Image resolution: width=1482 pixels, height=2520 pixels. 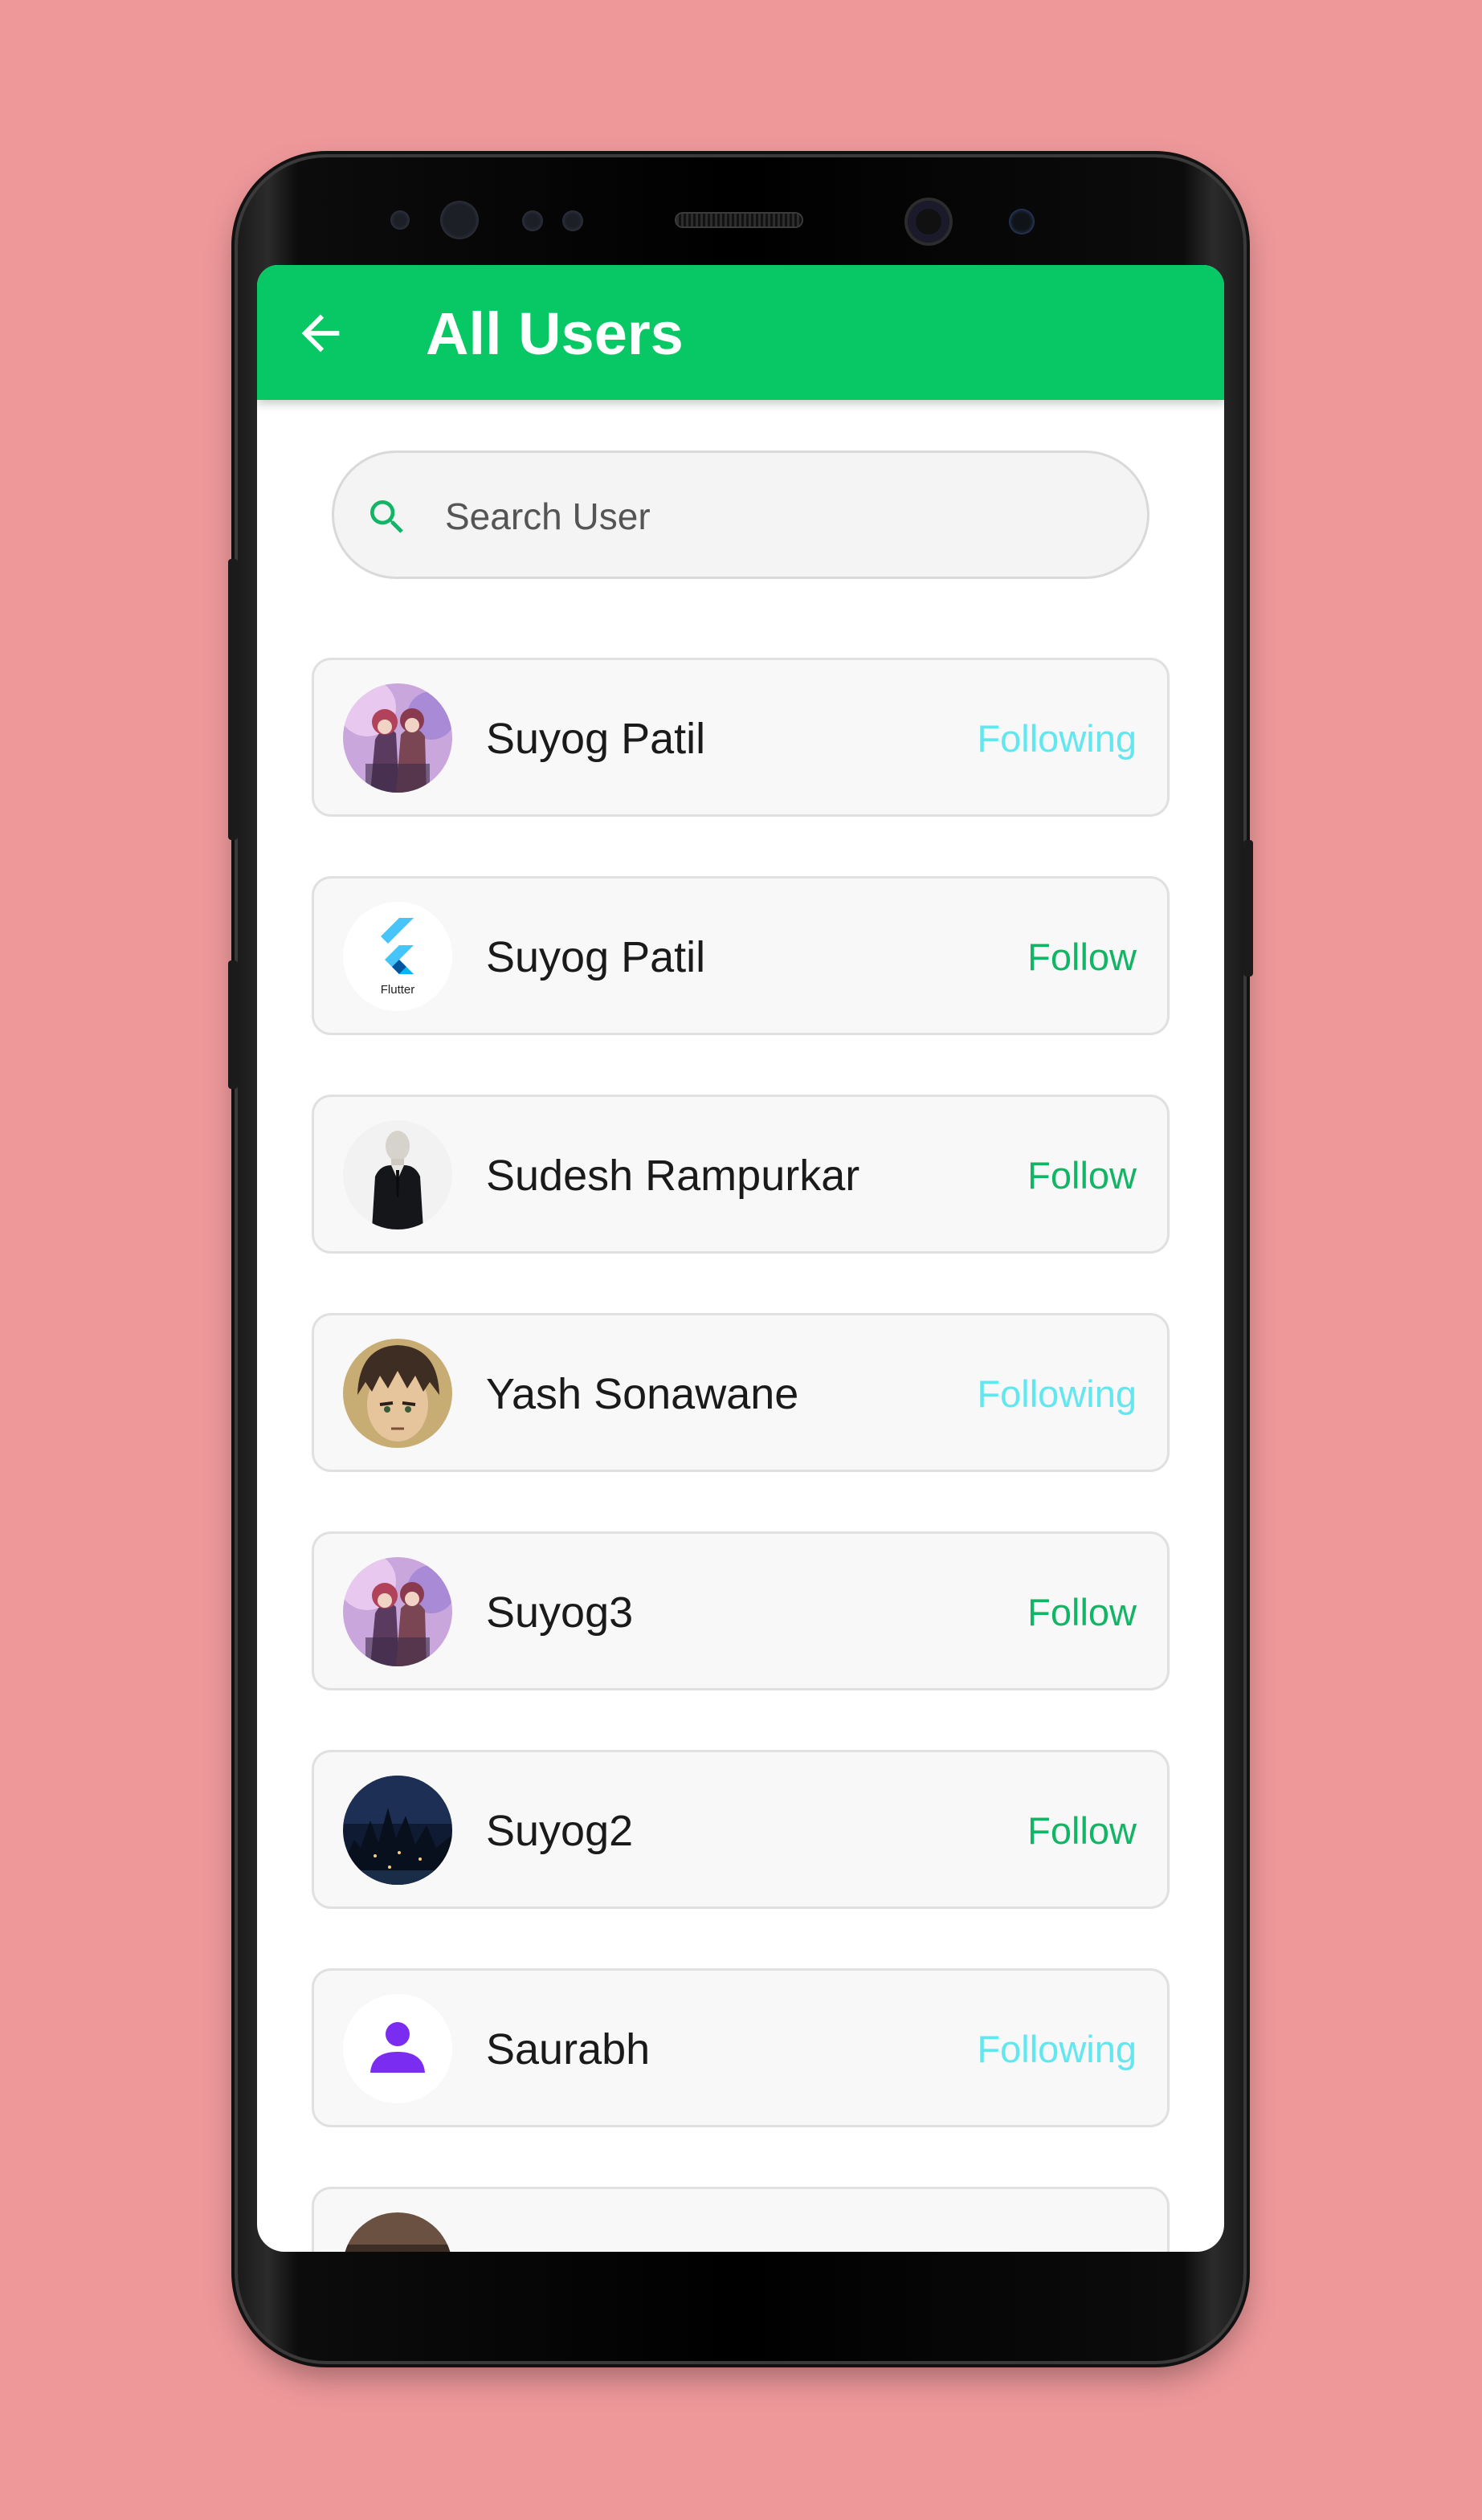 What do you see at coordinates (320, 333) in the screenshot?
I see `arrow-left-icon` at bounding box center [320, 333].